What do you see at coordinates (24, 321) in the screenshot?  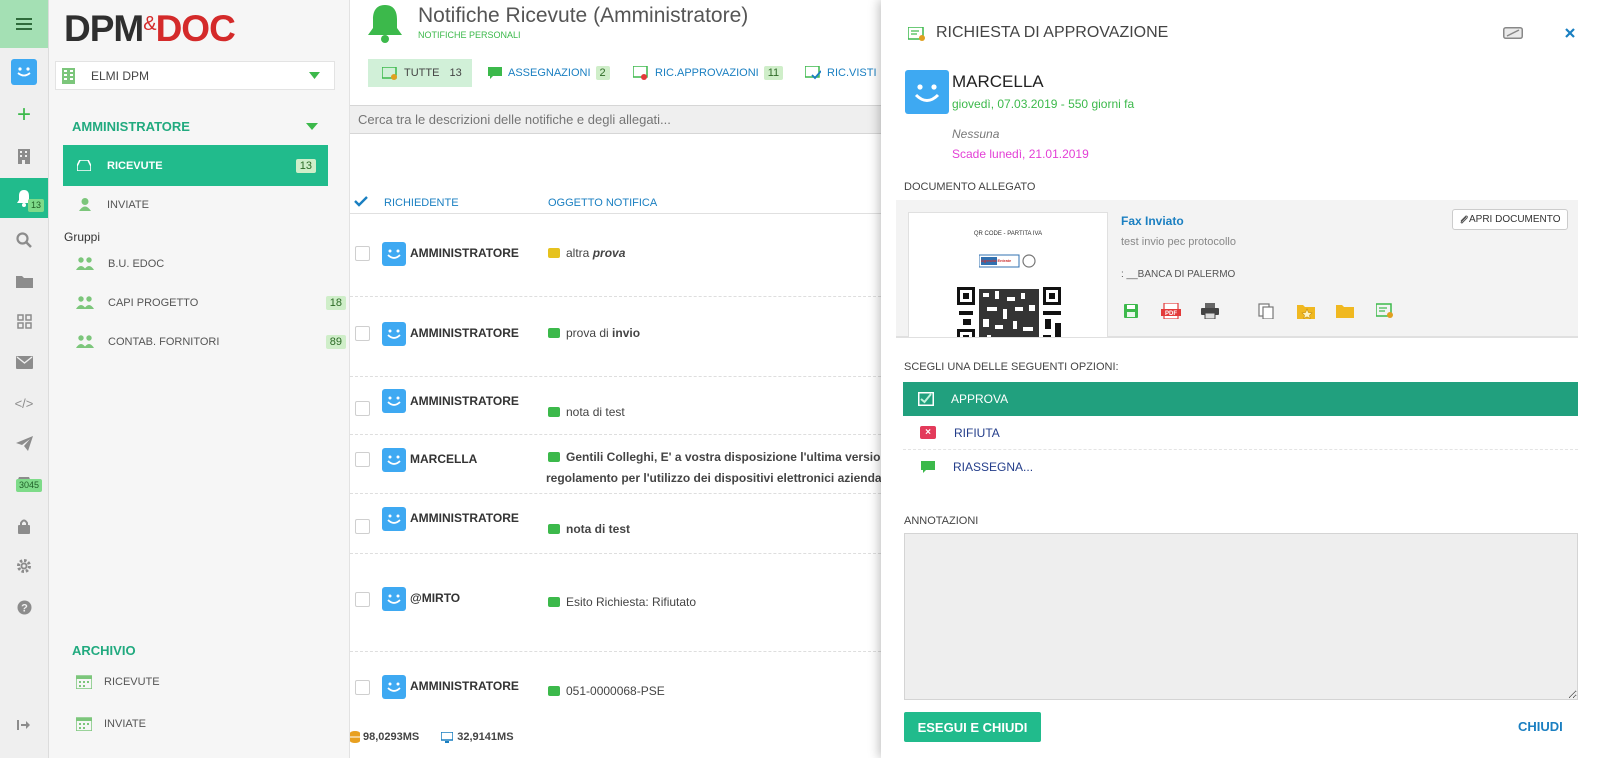 I see `rail-dashboard-button` at bounding box center [24, 321].